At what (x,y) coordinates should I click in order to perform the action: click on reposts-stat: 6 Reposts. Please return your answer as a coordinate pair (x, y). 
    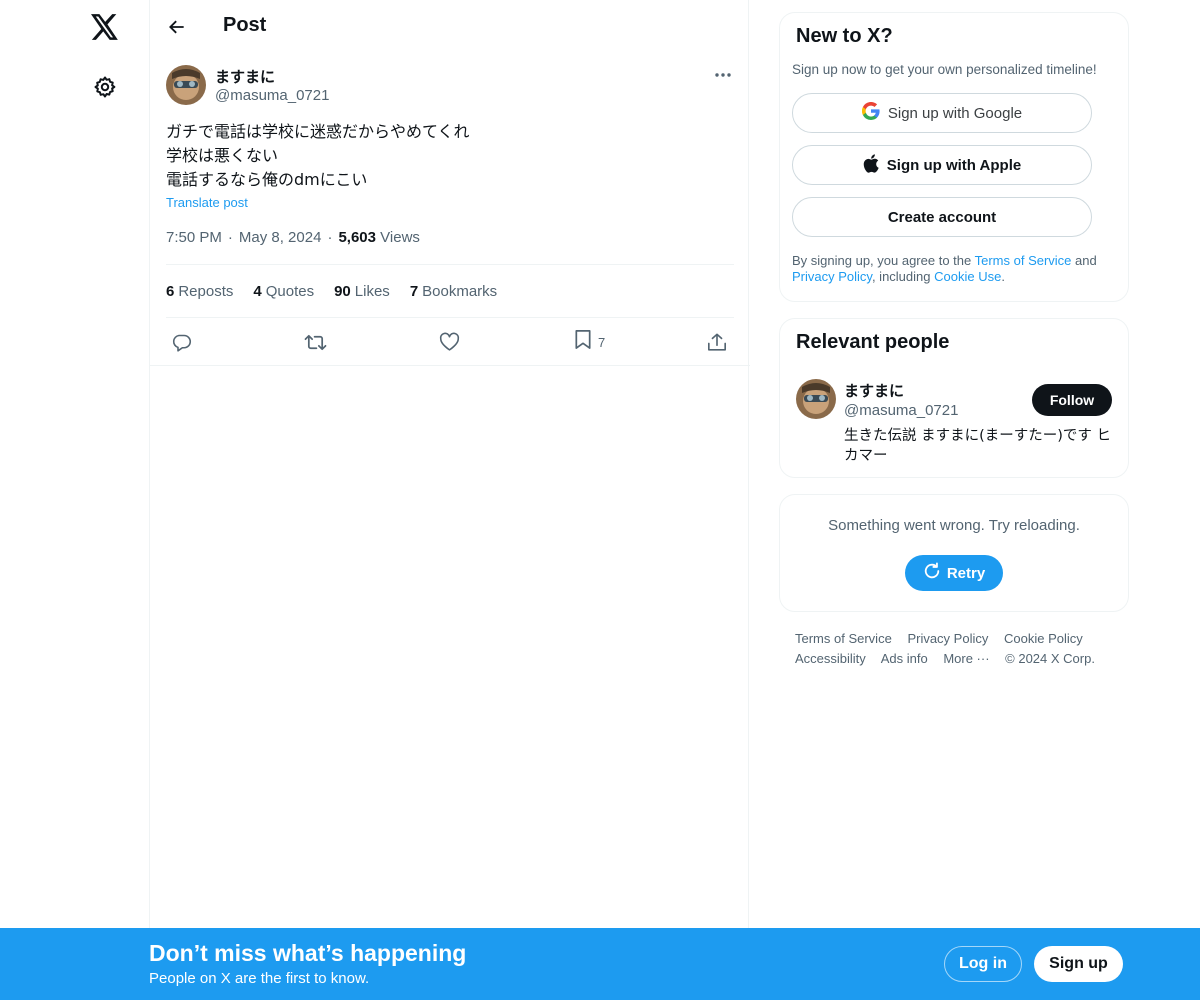
    Looking at the image, I should click on (199, 291).